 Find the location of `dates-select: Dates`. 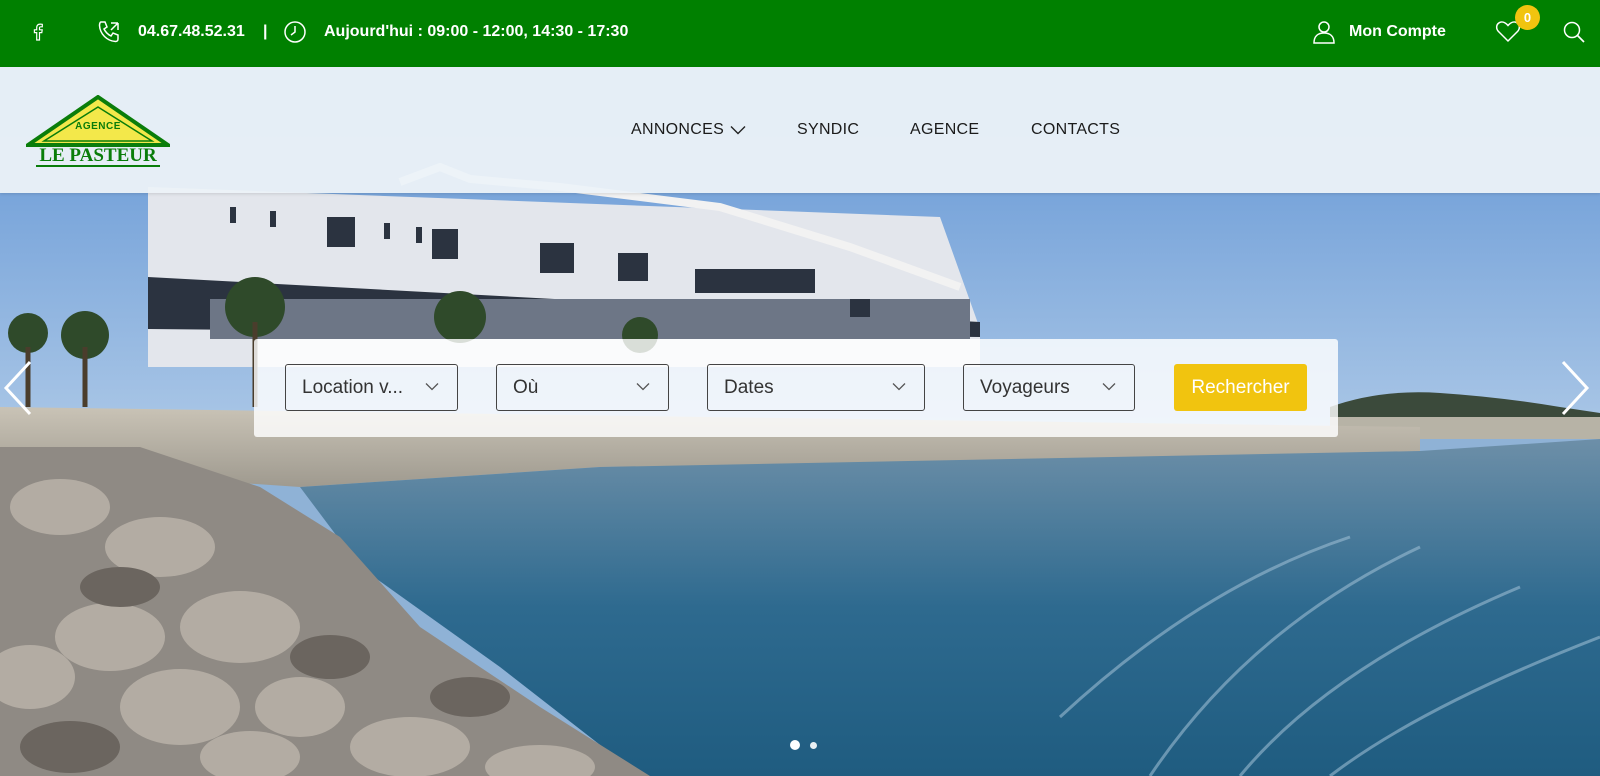

dates-select: Dates is located at coordinates (816, 387).